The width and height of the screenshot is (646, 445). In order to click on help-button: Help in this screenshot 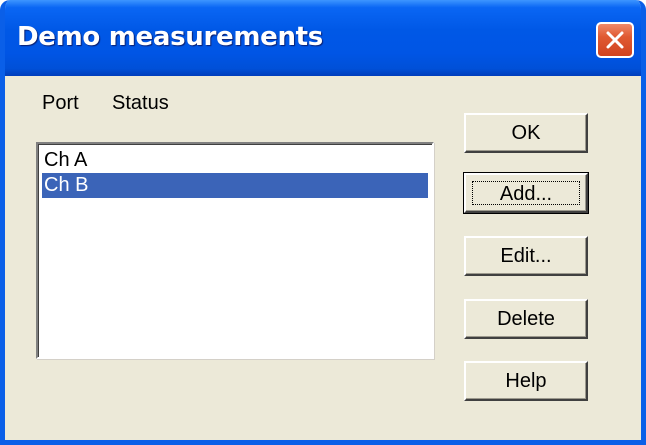, I will do `click(526, 381)`.